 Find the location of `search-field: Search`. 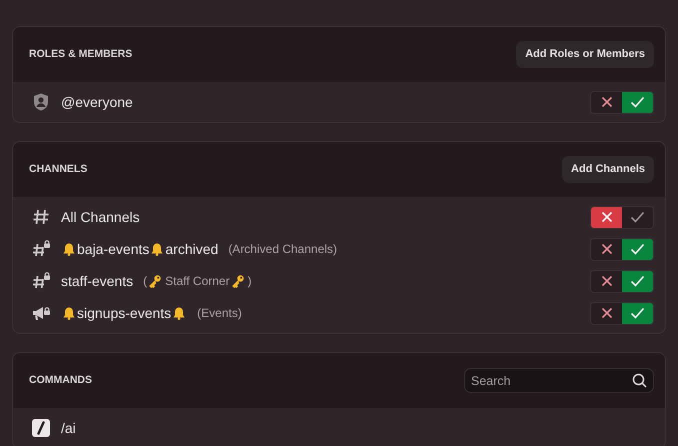

search-field: Search is located at coordinates (559, 380).